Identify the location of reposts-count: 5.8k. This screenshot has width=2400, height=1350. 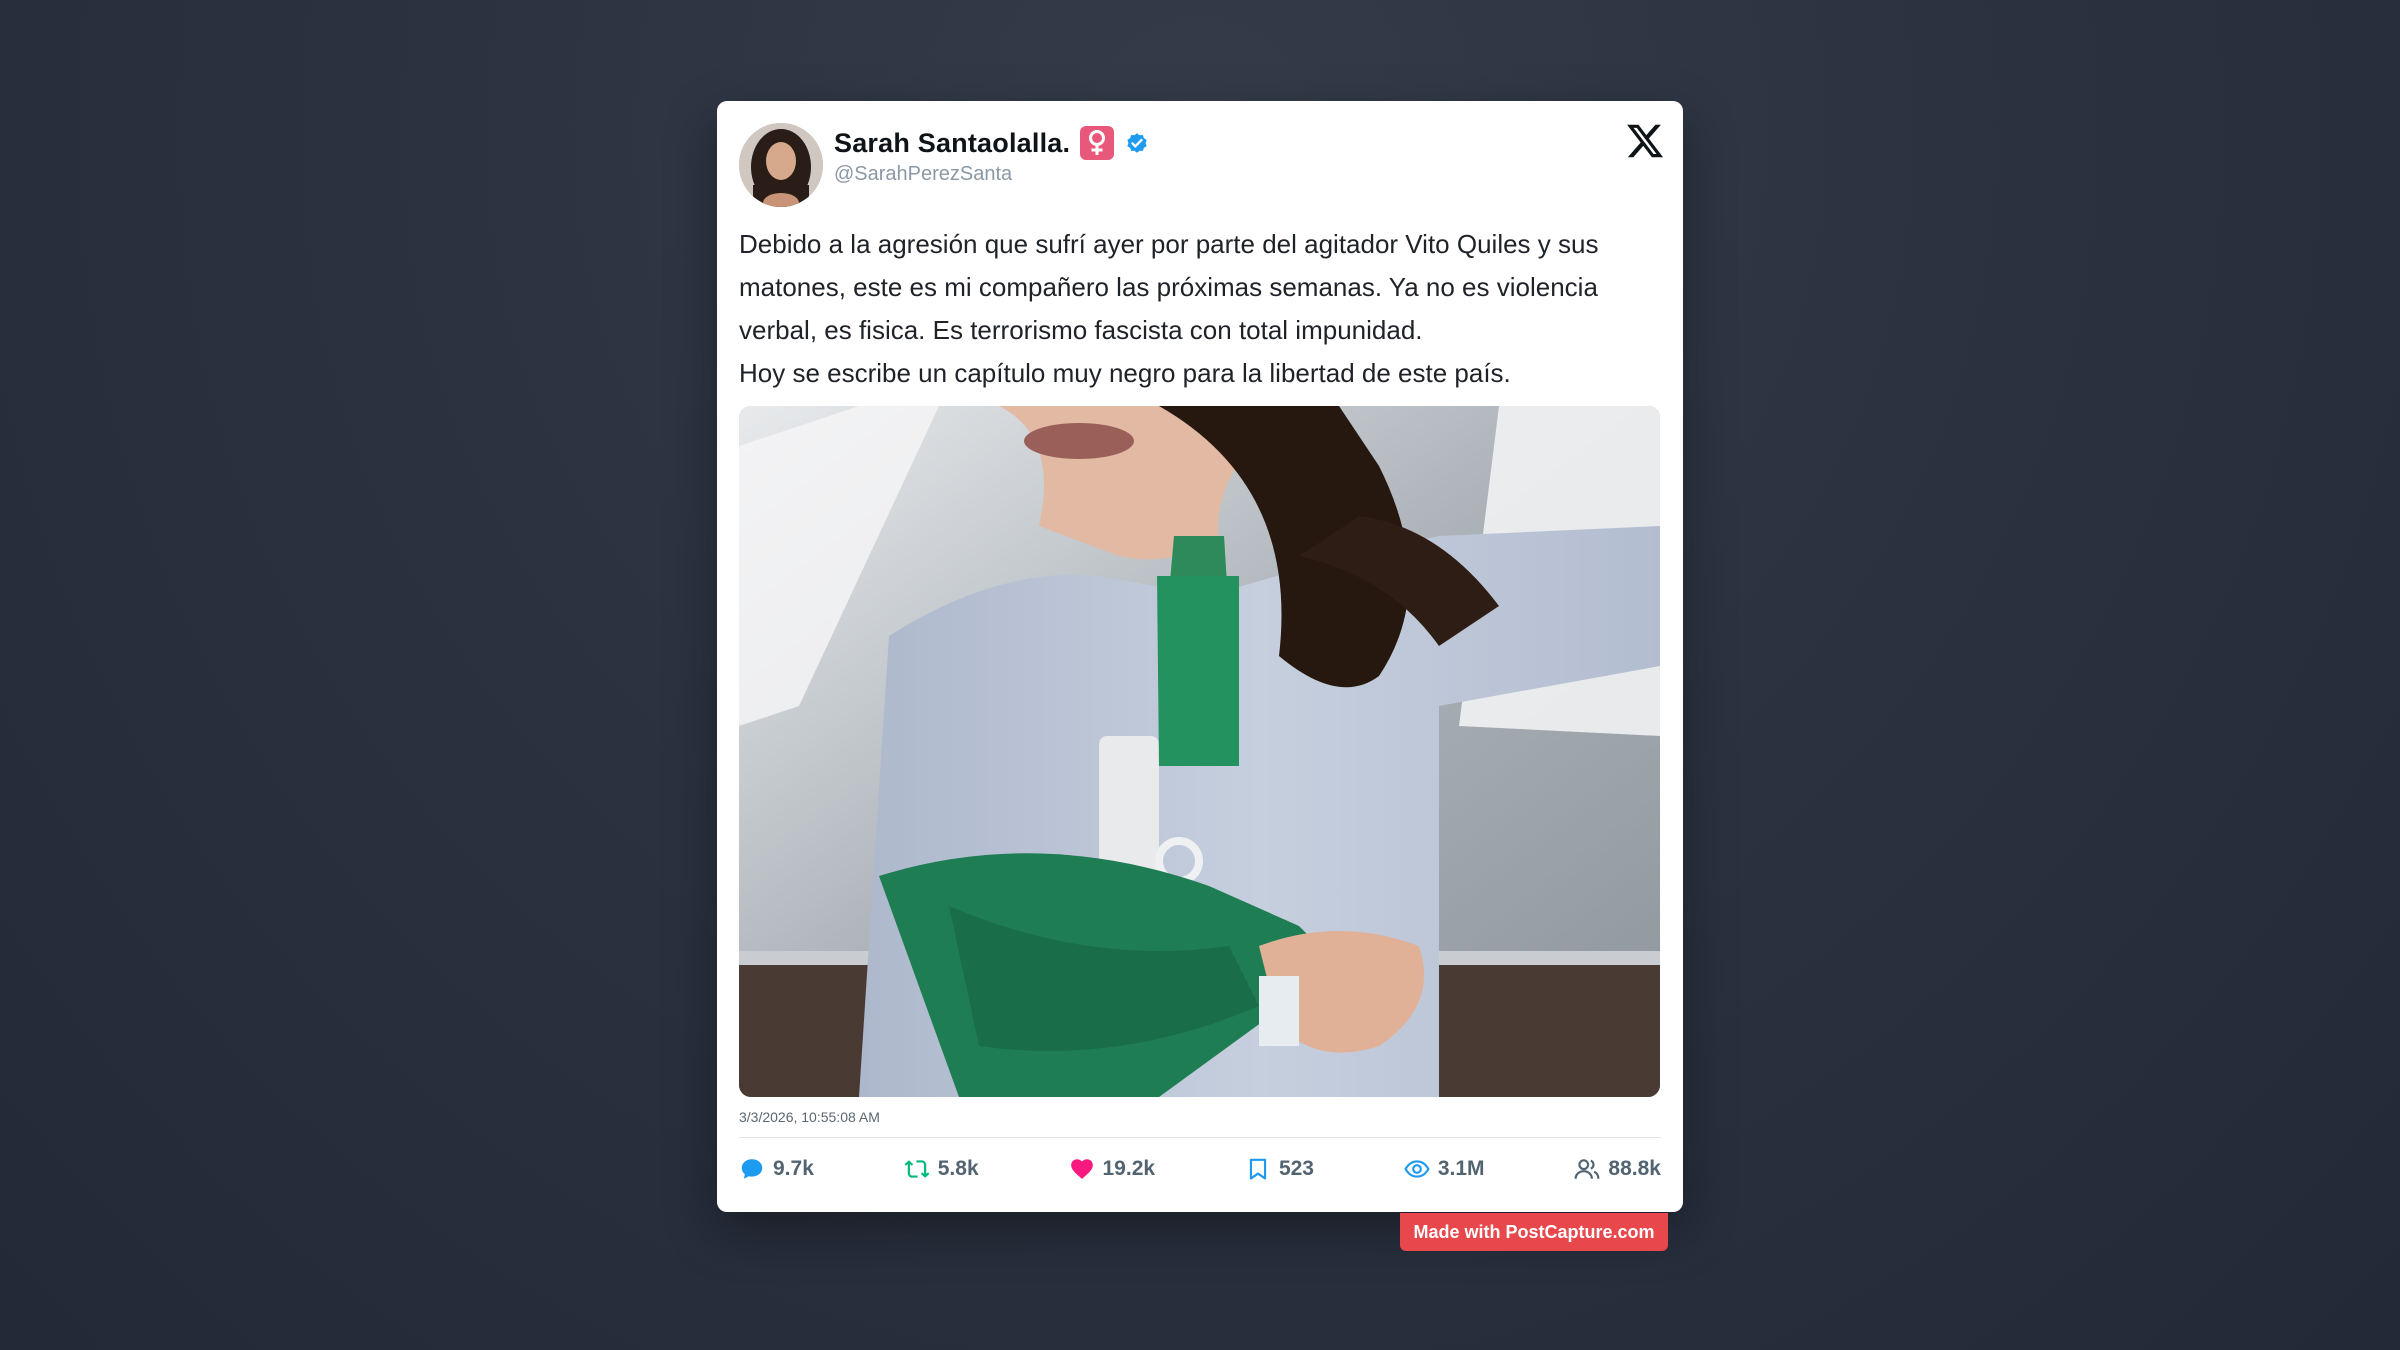
(958, 1168).